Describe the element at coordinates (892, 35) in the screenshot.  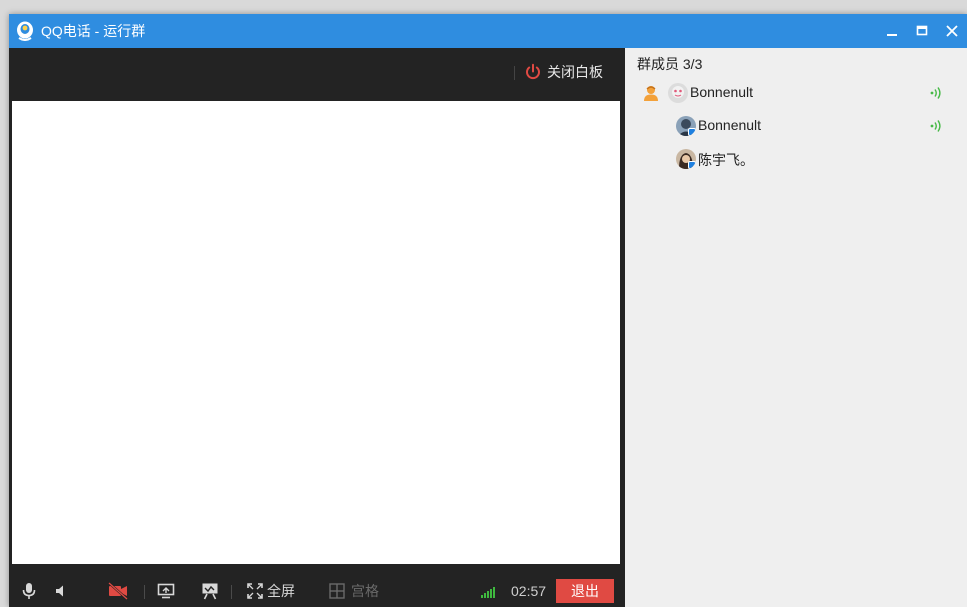
I see `minimize-icon` at that location.